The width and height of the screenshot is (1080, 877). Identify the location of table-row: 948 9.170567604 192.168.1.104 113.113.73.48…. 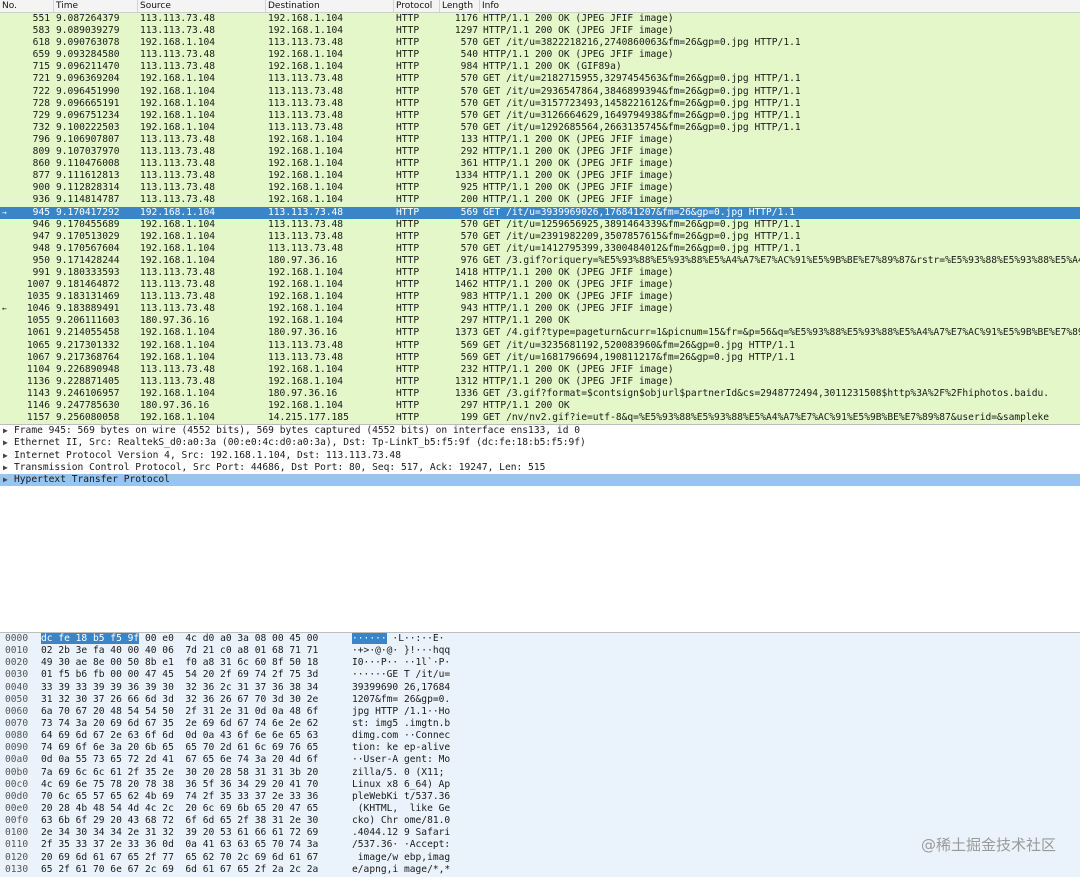
(540, 248).